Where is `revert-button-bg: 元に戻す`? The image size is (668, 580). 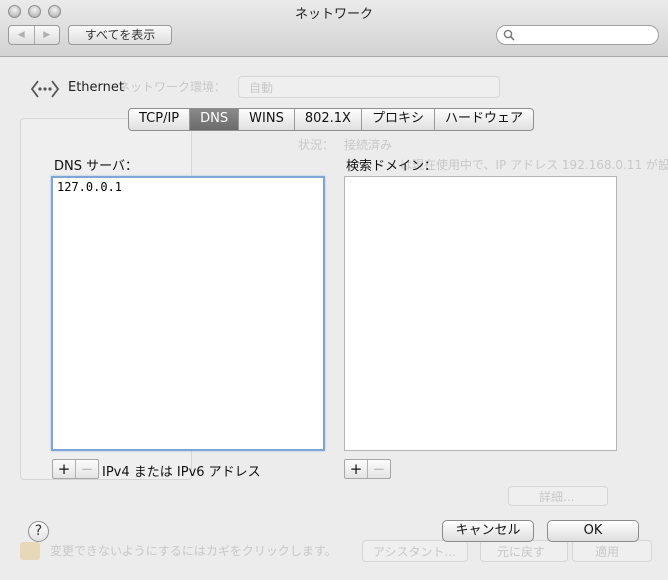
revert-button-bg: 元に戻す is located at coordinates (524, 551).